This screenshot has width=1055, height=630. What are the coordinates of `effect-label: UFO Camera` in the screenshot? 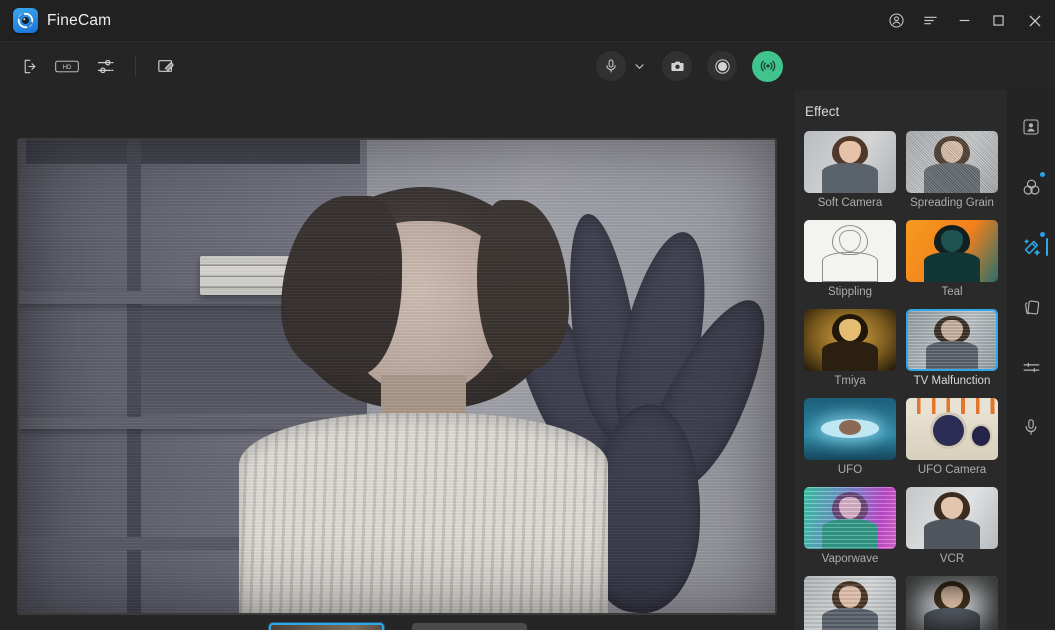 It's located at (952, 470).